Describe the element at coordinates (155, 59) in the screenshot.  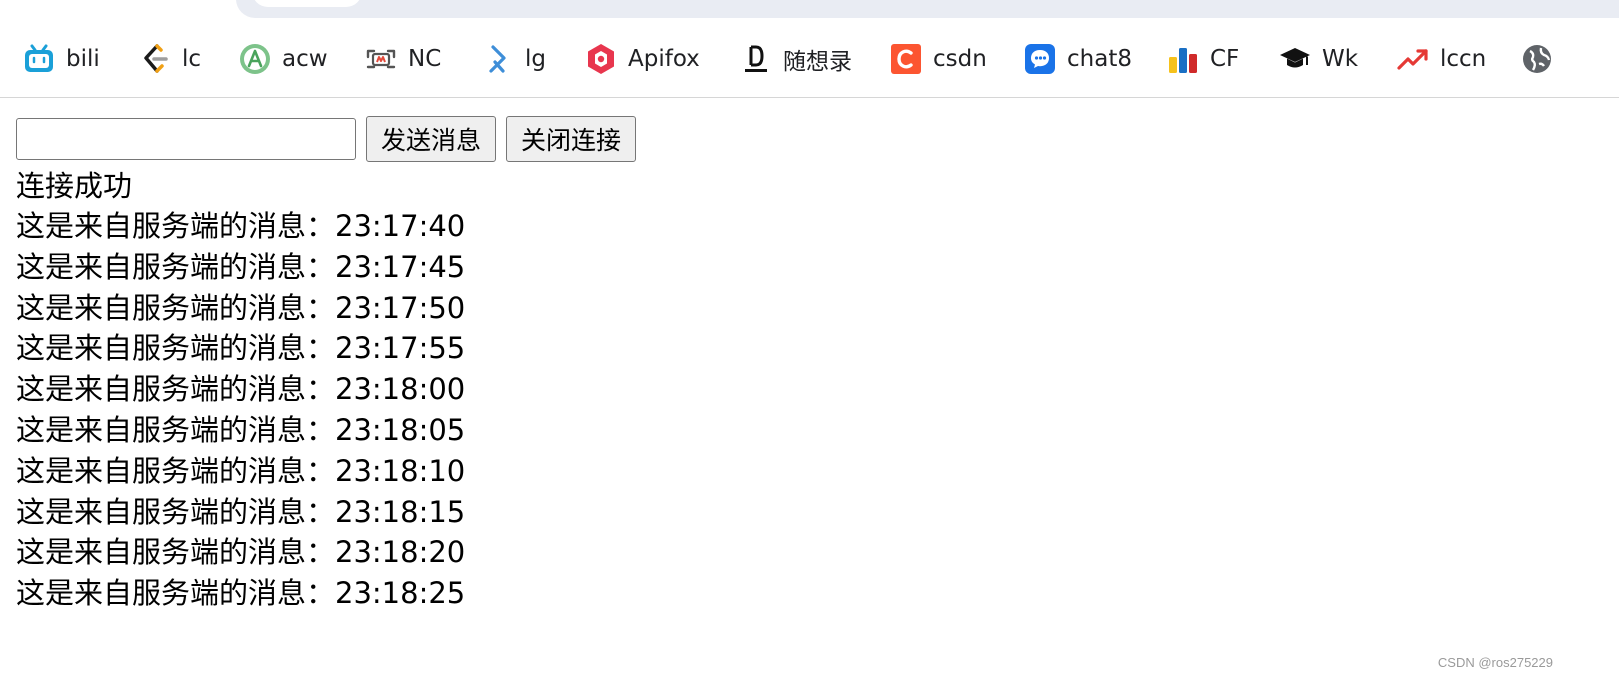
I see `leetcode-icon` at that location.